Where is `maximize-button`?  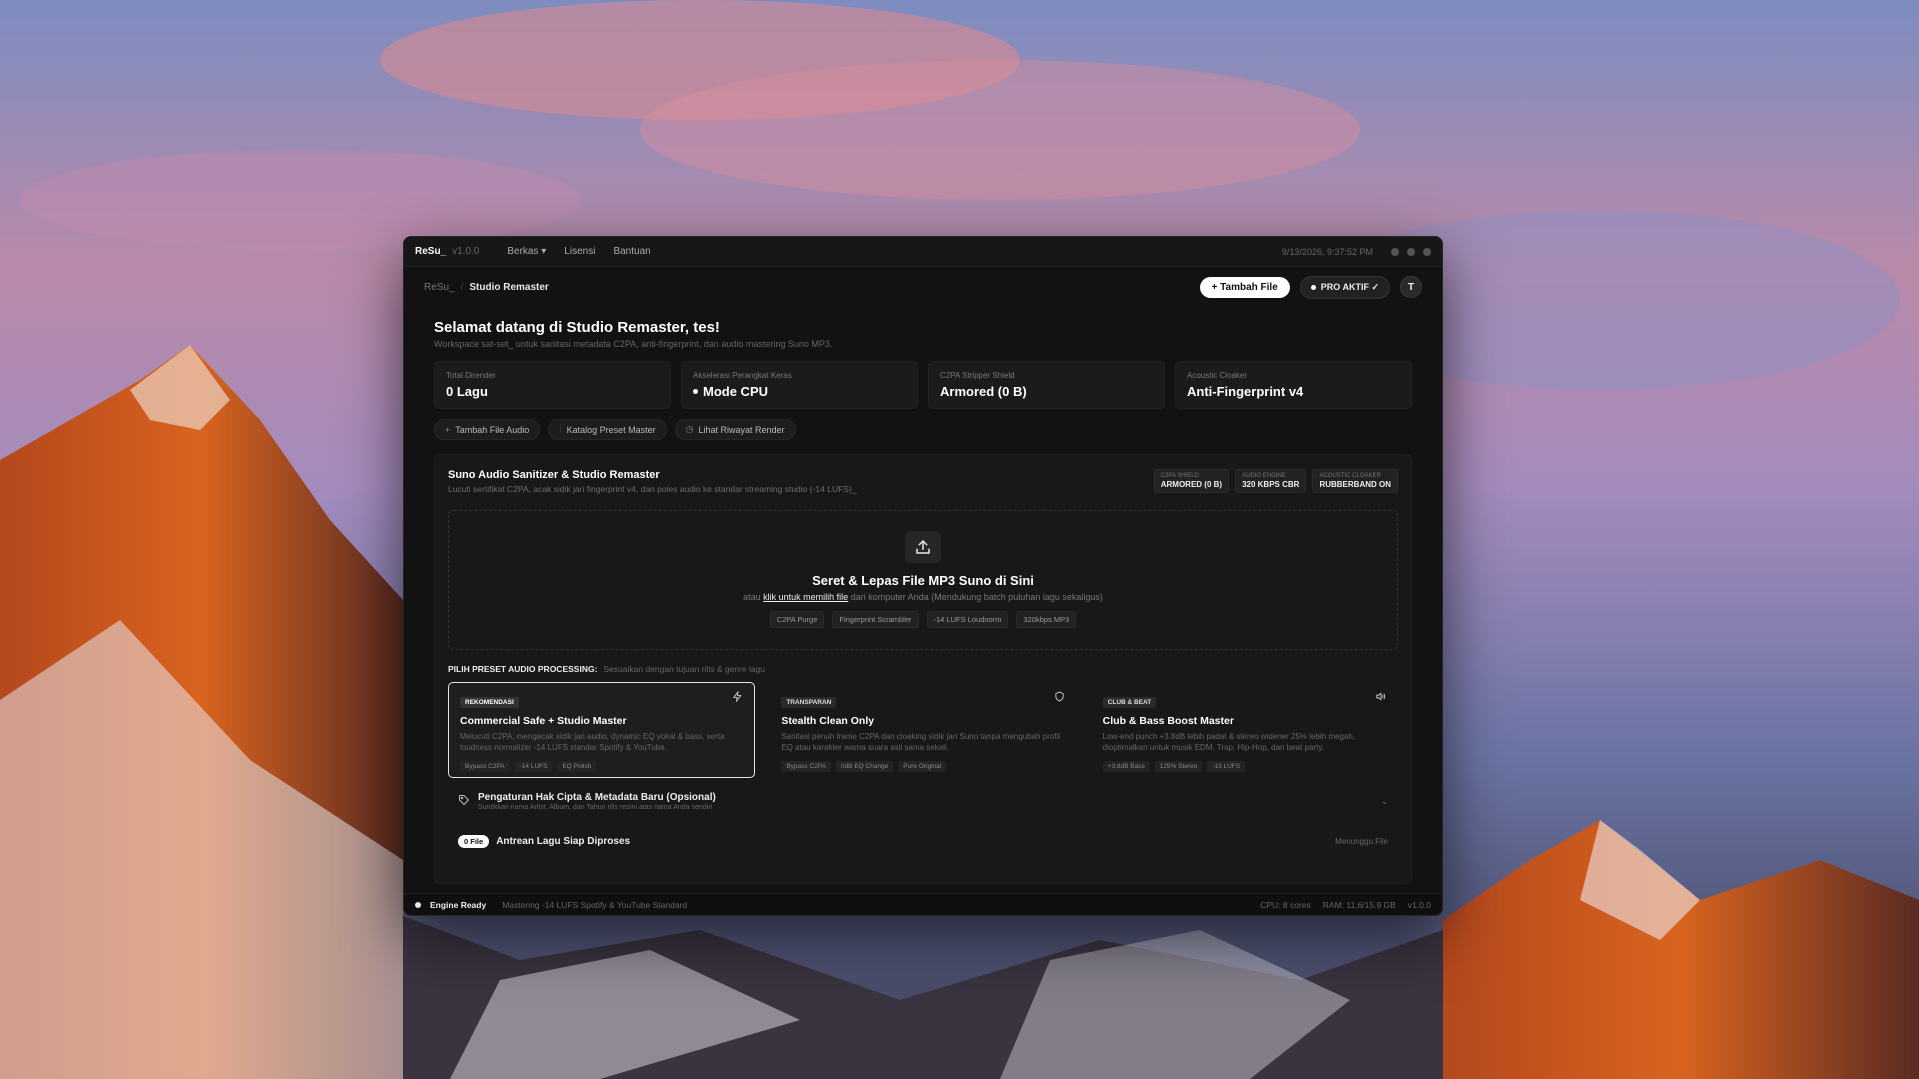
maximize-button is located at coordinates (1411, 251).